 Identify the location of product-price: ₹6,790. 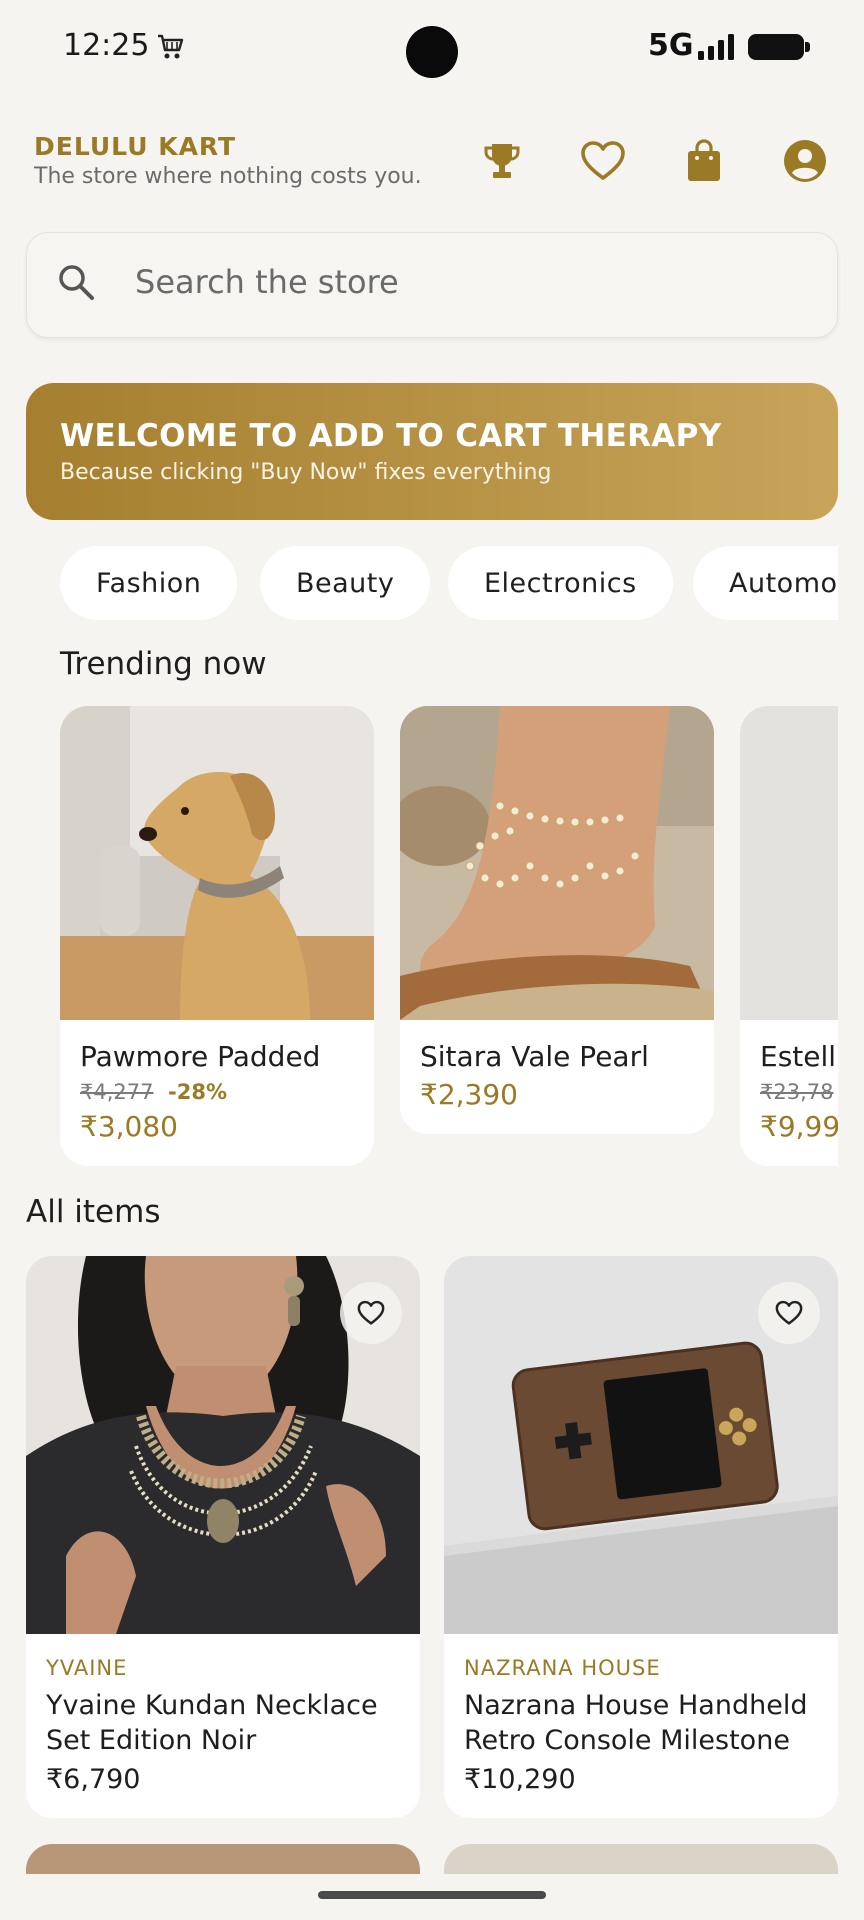
(93, 1779).